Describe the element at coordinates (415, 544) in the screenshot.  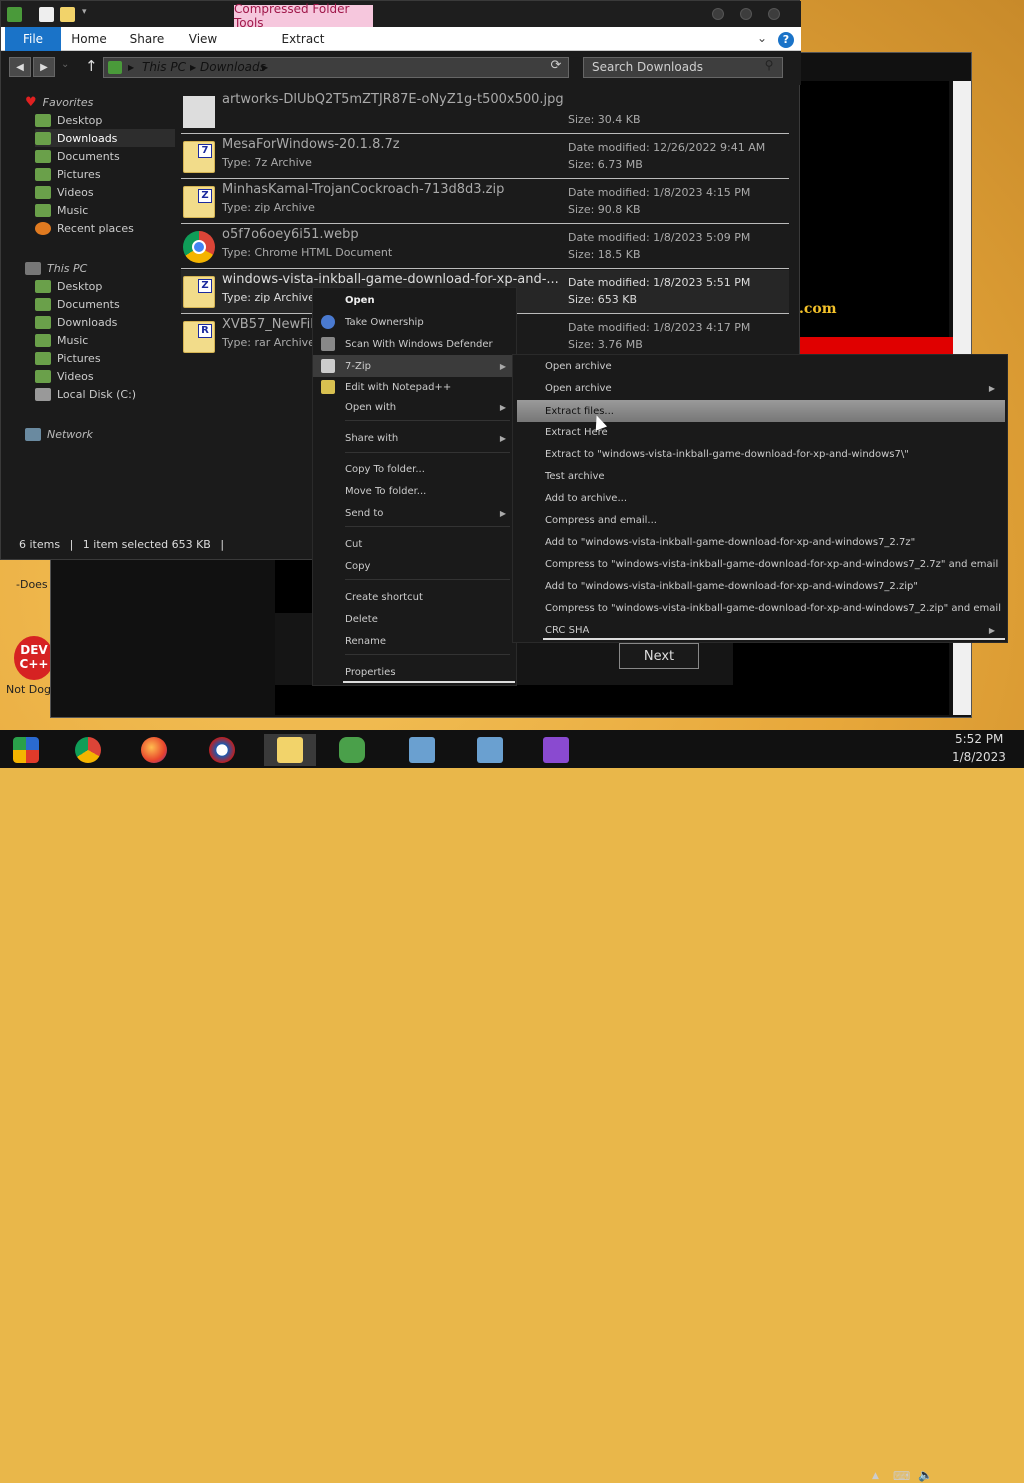
I see `menu-item-cut: Cut` at that location.